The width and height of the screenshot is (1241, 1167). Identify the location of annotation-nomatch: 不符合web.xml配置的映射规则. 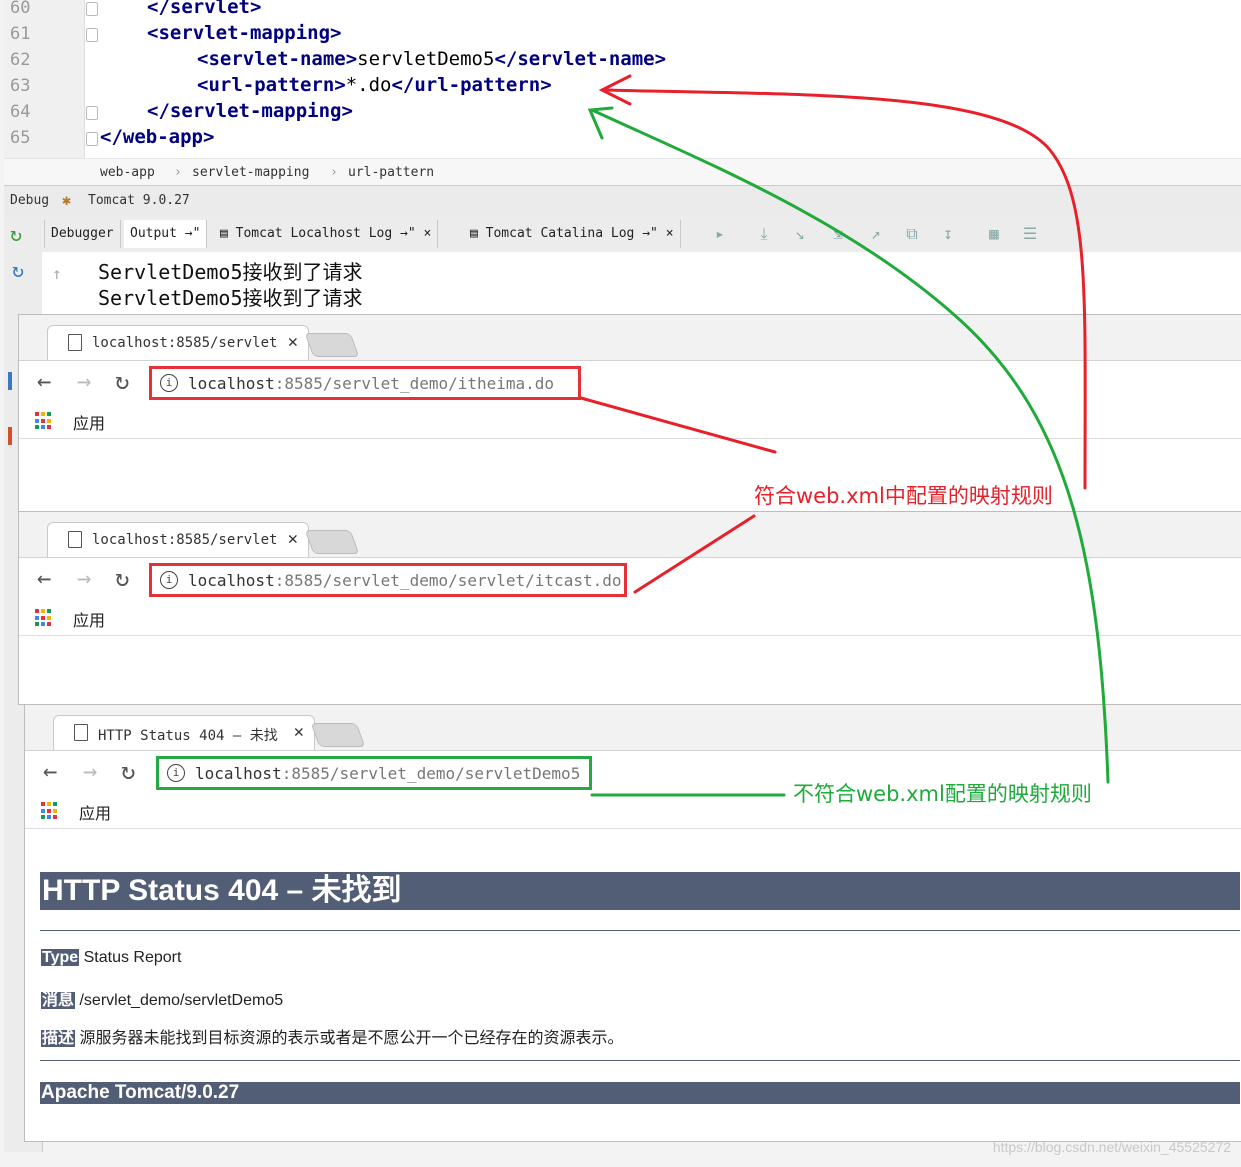
(942, 794).